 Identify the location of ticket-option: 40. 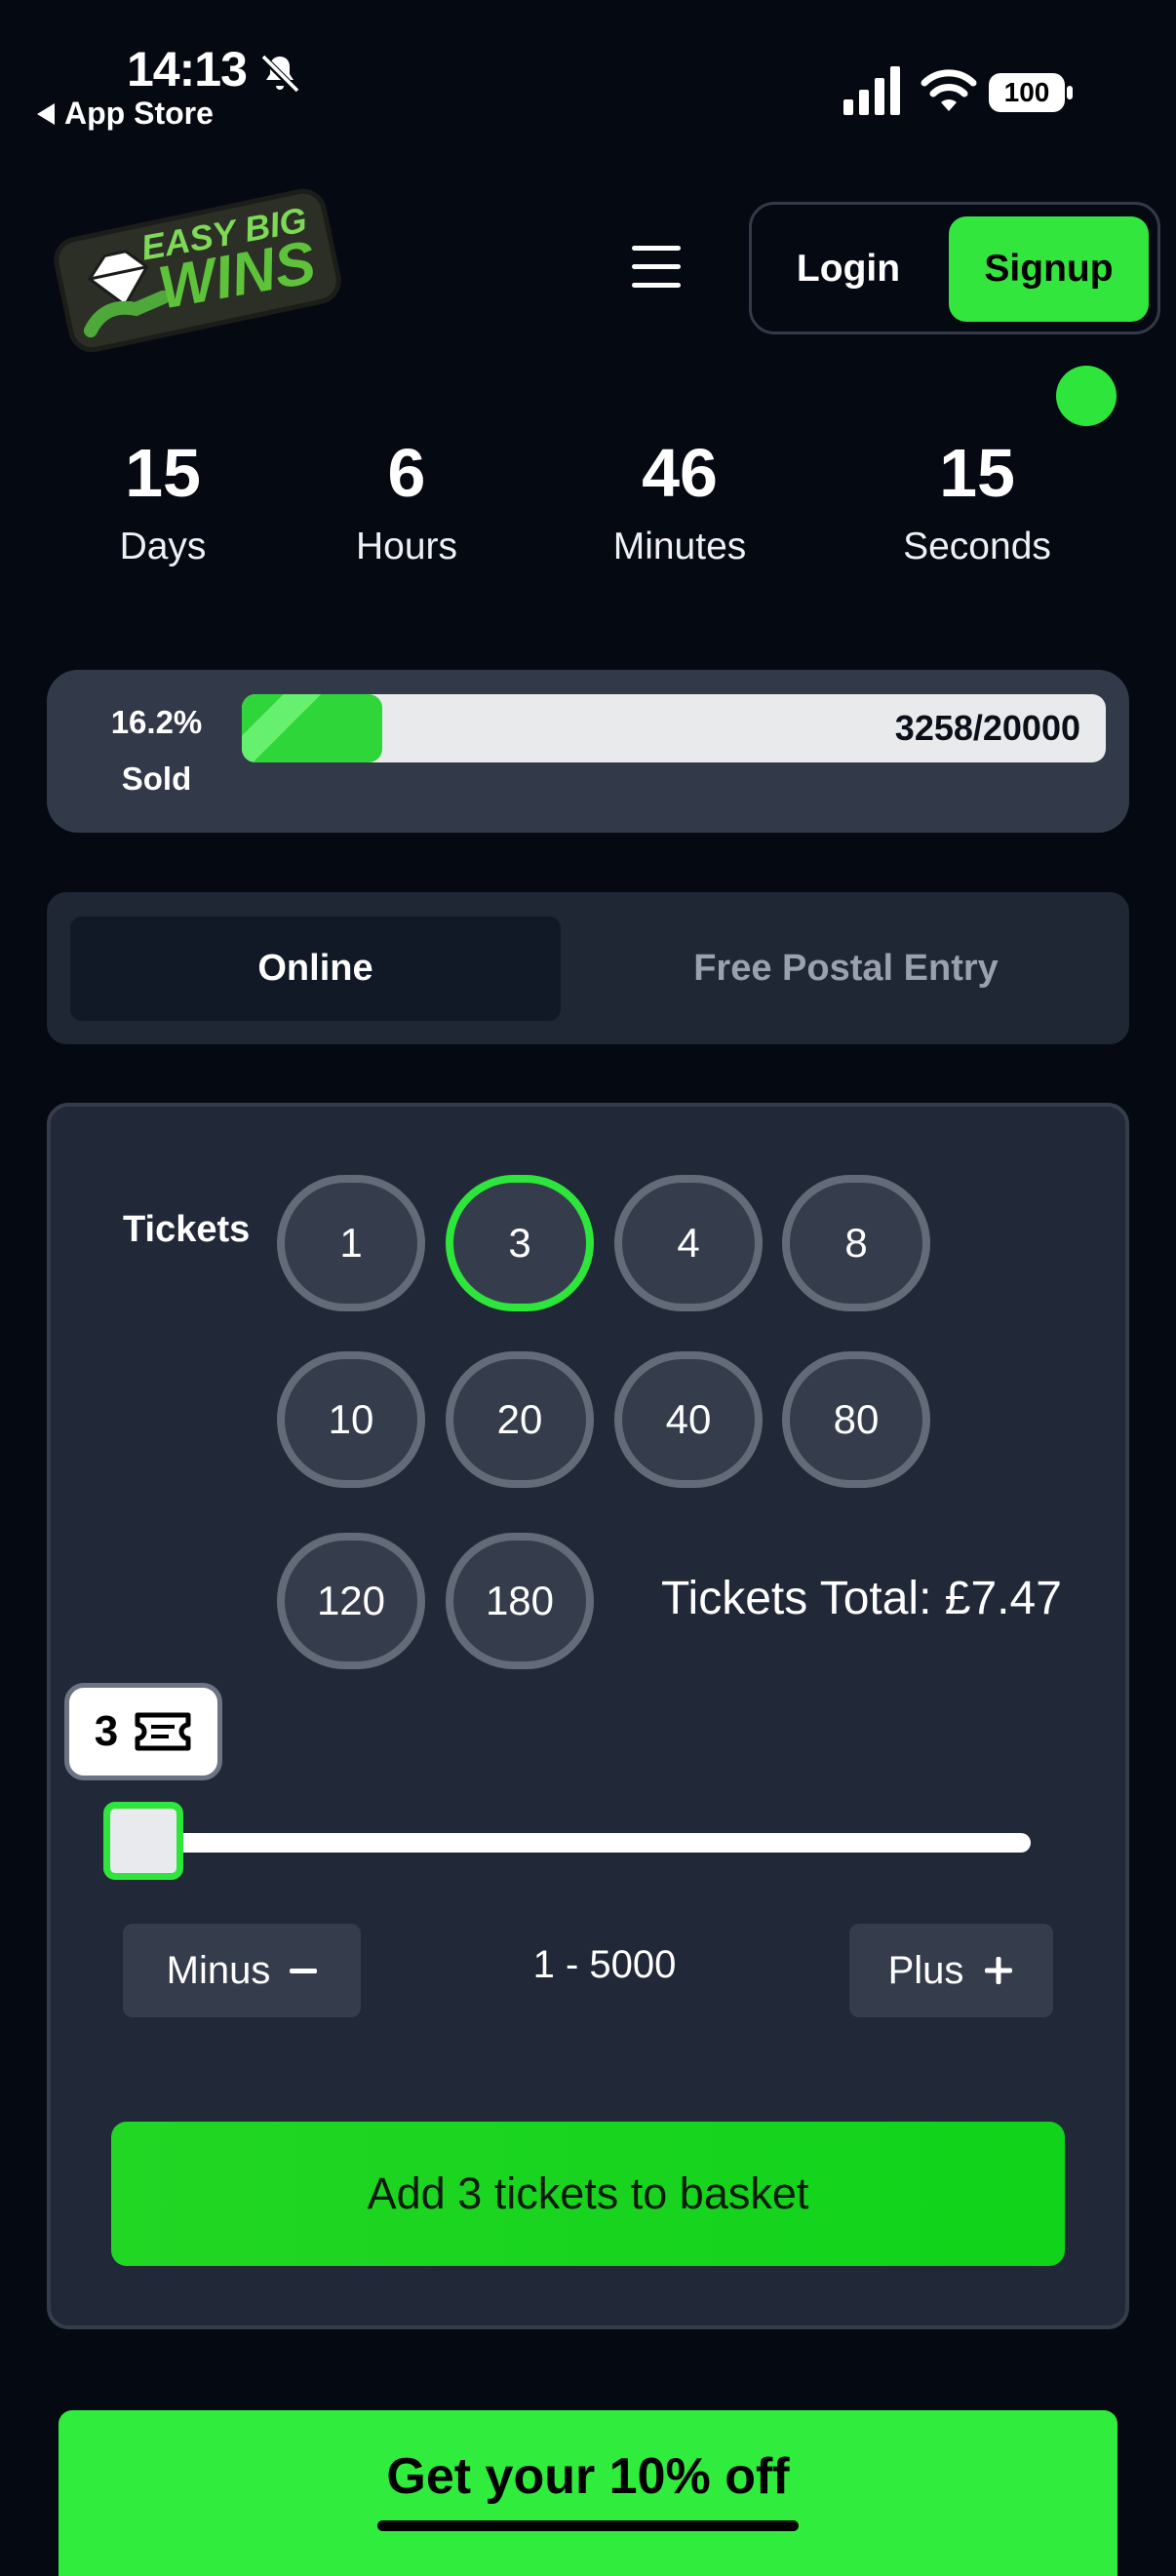
(688, 1419).